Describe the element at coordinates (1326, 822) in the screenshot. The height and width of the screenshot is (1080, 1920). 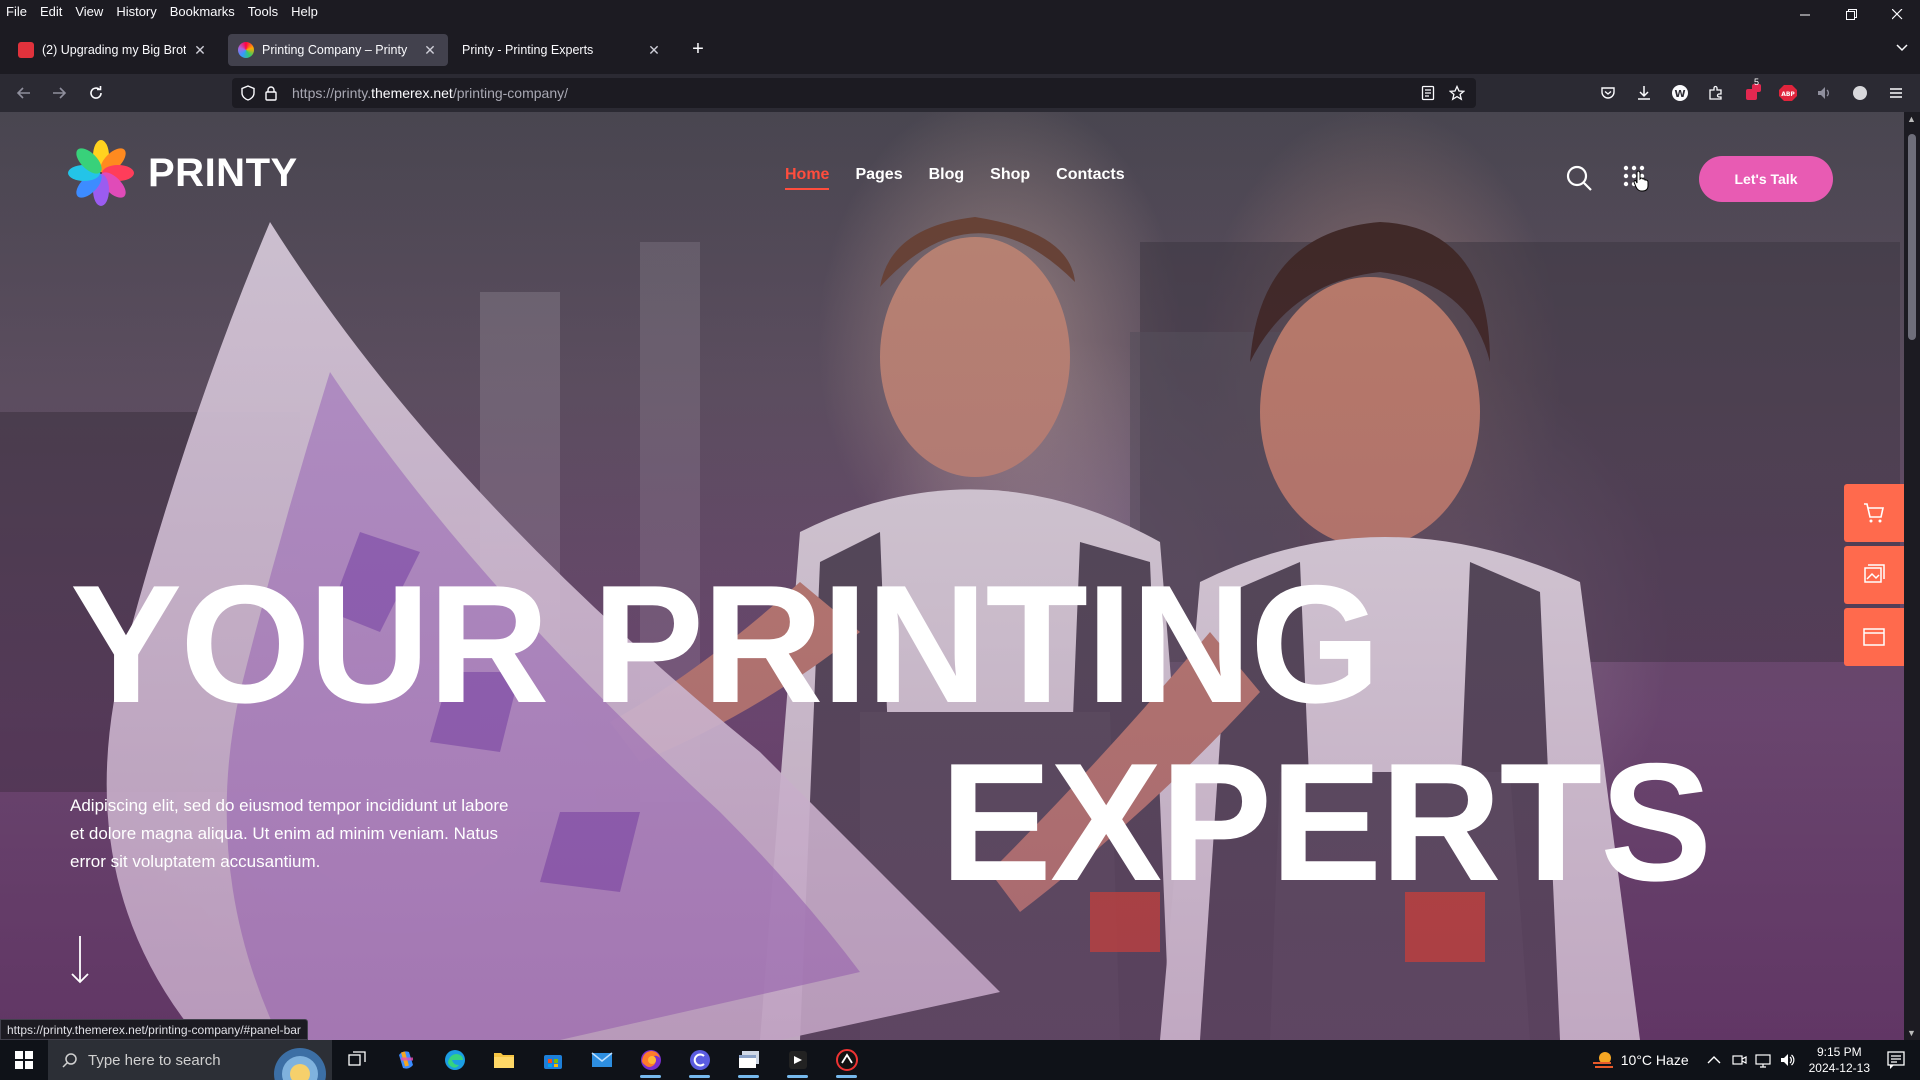
I see `hero-heading-line-2: EXPERTS` at that location.